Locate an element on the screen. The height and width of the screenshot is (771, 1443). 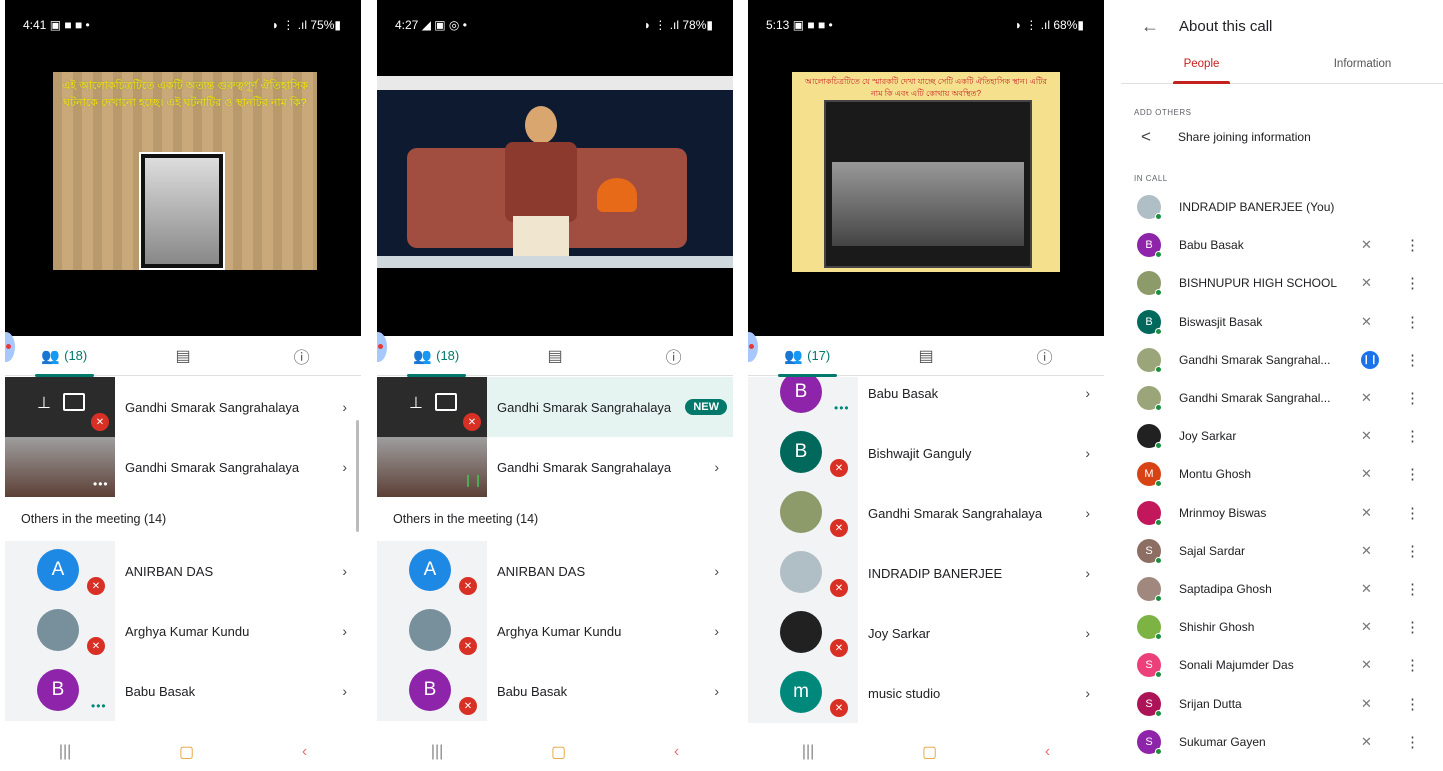
participant-row: B ✕ Babu Basak › is located at coordinates (555, 691).